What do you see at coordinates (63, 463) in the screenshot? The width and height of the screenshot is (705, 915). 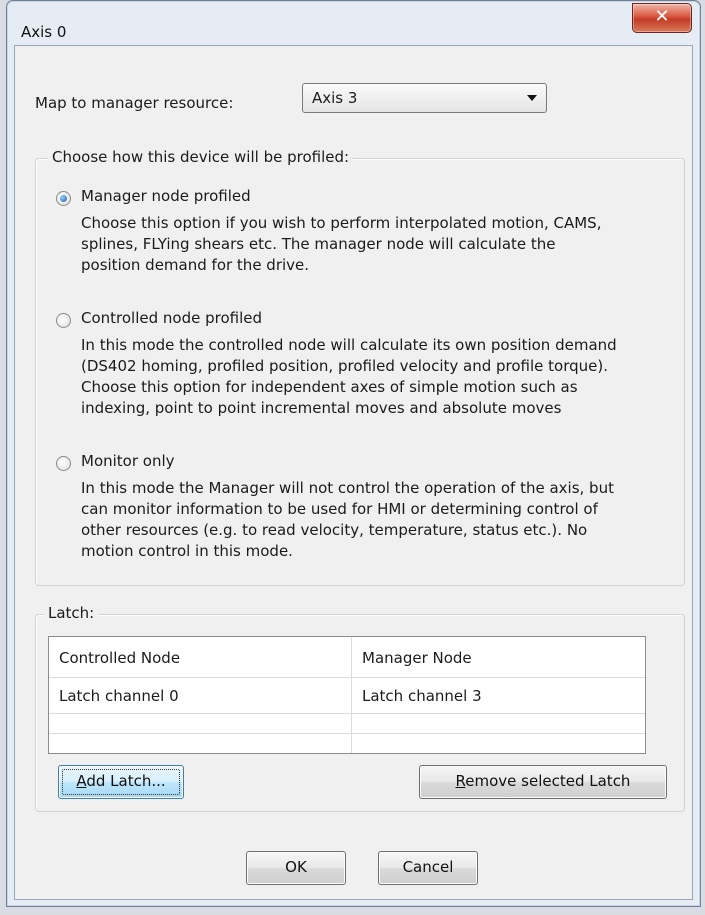 I see `radio-monitor-only` at bounding box center [63, 463].